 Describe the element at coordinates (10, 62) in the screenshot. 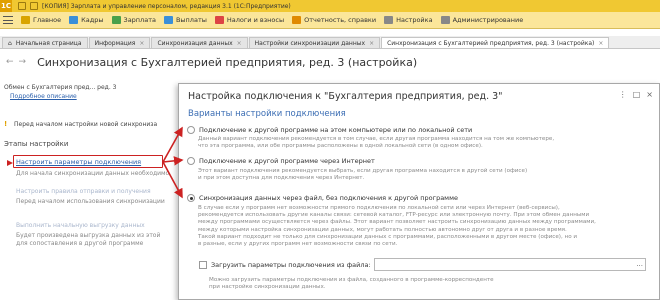

I see `back-arrow-icon: ←` at that location.